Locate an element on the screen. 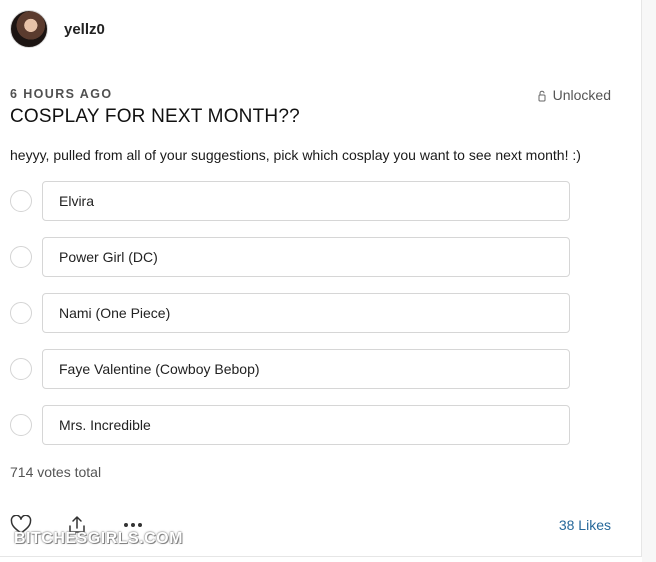  unlocked-badge: Unlocked is located at coordinates (574, 95).